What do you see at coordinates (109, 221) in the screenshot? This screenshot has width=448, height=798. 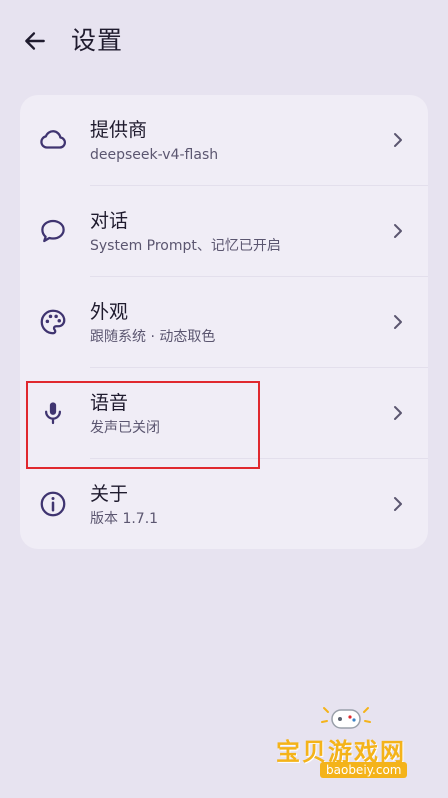 I see `settings-item-title: 对话` at bounding box center [109, 221].